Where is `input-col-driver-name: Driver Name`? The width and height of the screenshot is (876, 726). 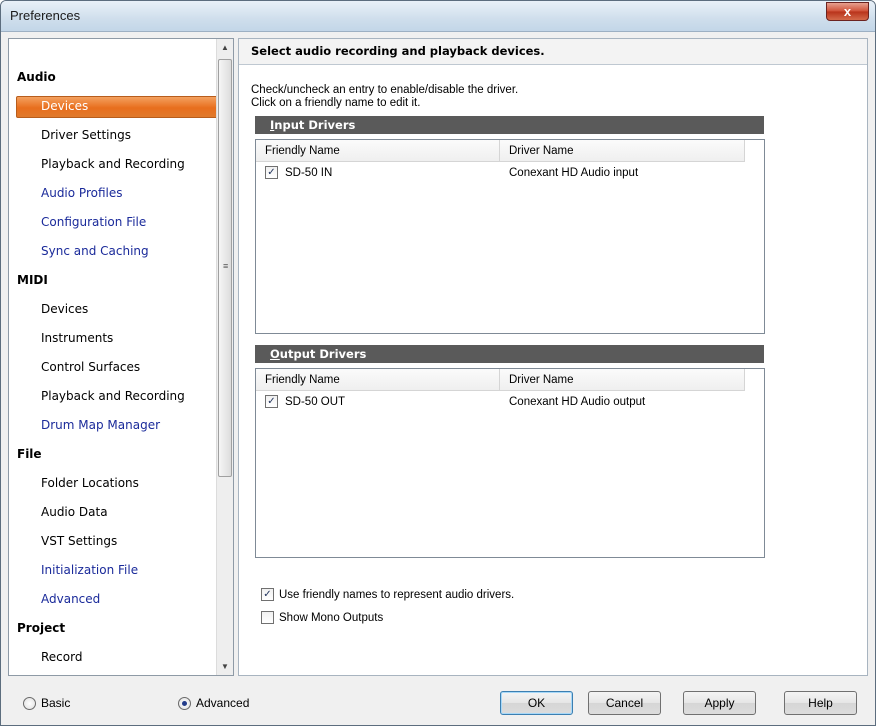
input-col-driver-name: Driver Name is located at coordinates (622, 151).